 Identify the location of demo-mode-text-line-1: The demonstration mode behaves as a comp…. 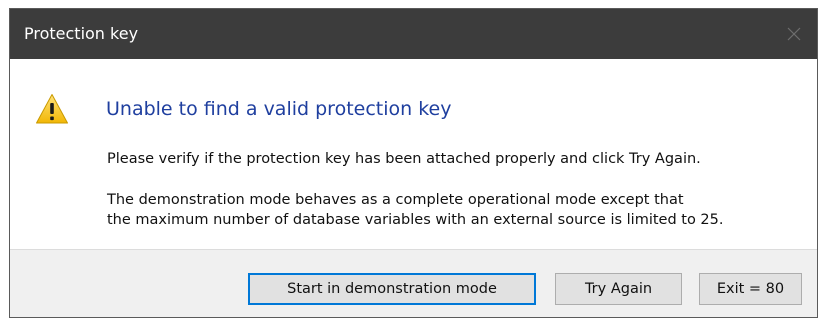
(395, 200).